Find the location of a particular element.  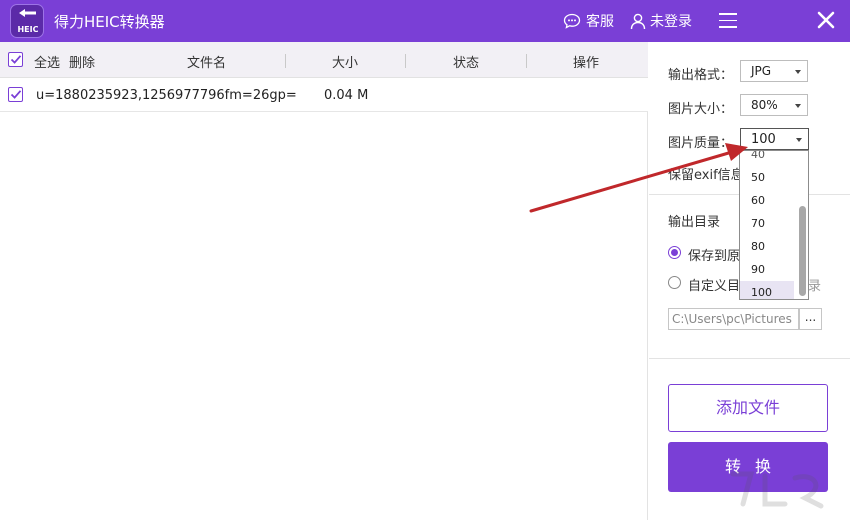

select-all-checkbox is located at coordinates (15, 59).